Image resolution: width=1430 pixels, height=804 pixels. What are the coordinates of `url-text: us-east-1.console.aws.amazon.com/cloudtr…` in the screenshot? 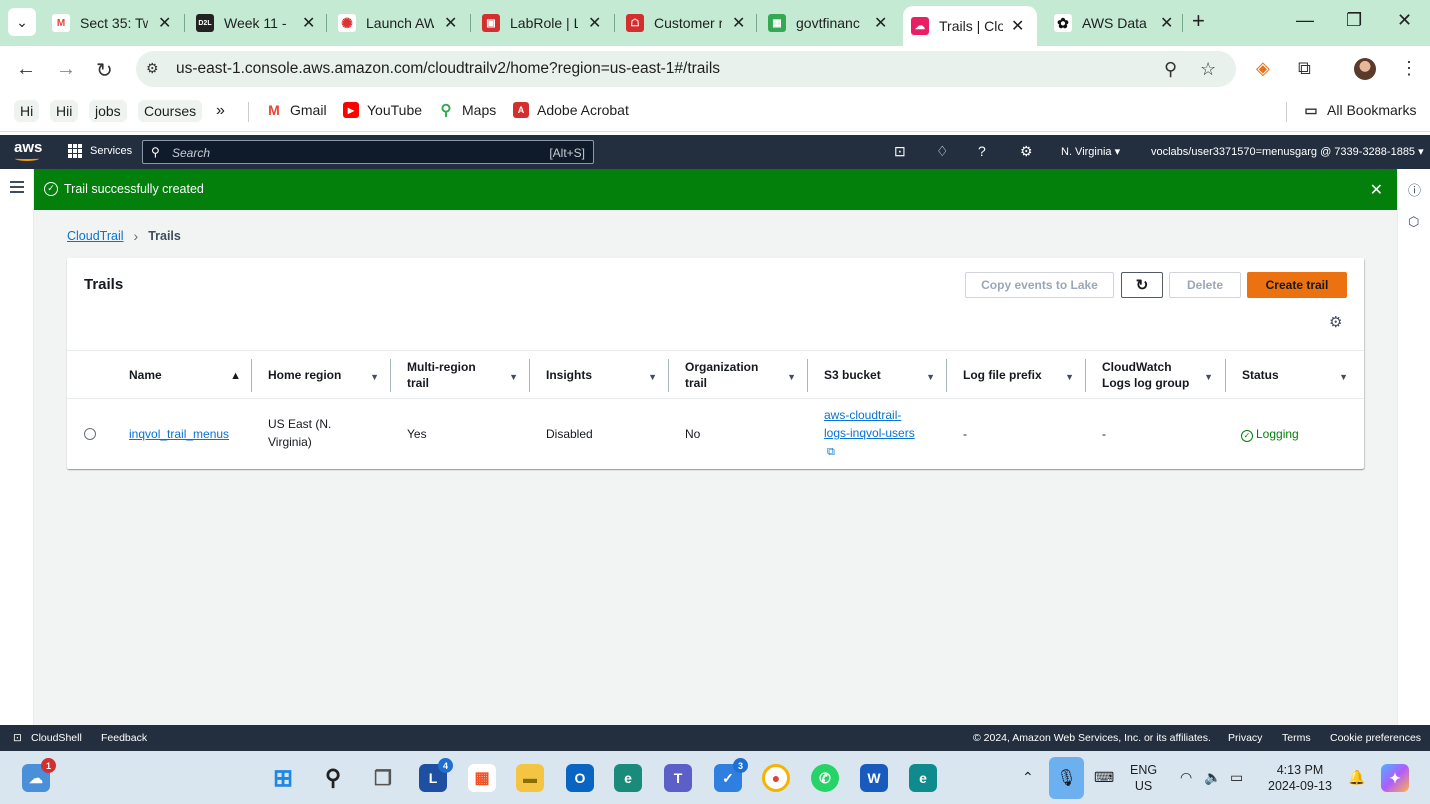 It's located at (448, 69).